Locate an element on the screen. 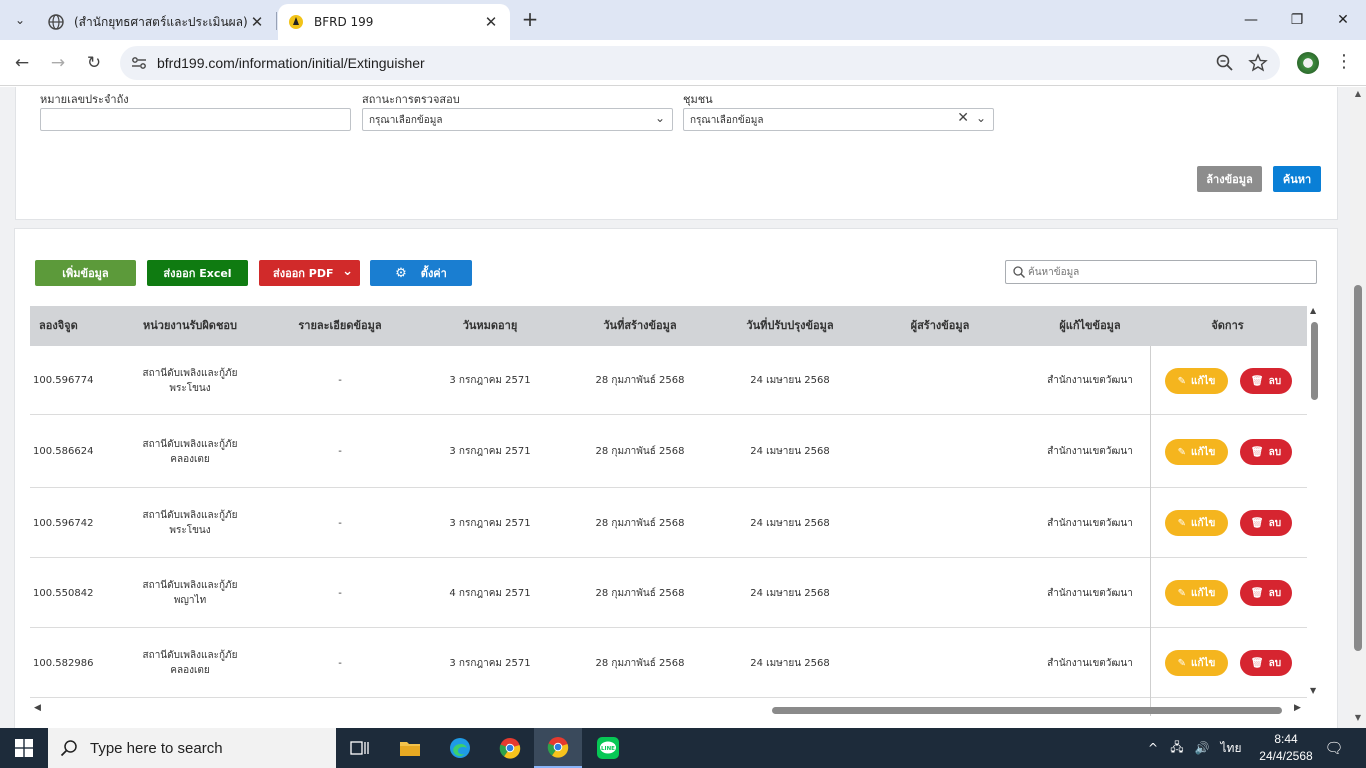  notification-icon: 🗨 is located at coordinates (1334, 748).